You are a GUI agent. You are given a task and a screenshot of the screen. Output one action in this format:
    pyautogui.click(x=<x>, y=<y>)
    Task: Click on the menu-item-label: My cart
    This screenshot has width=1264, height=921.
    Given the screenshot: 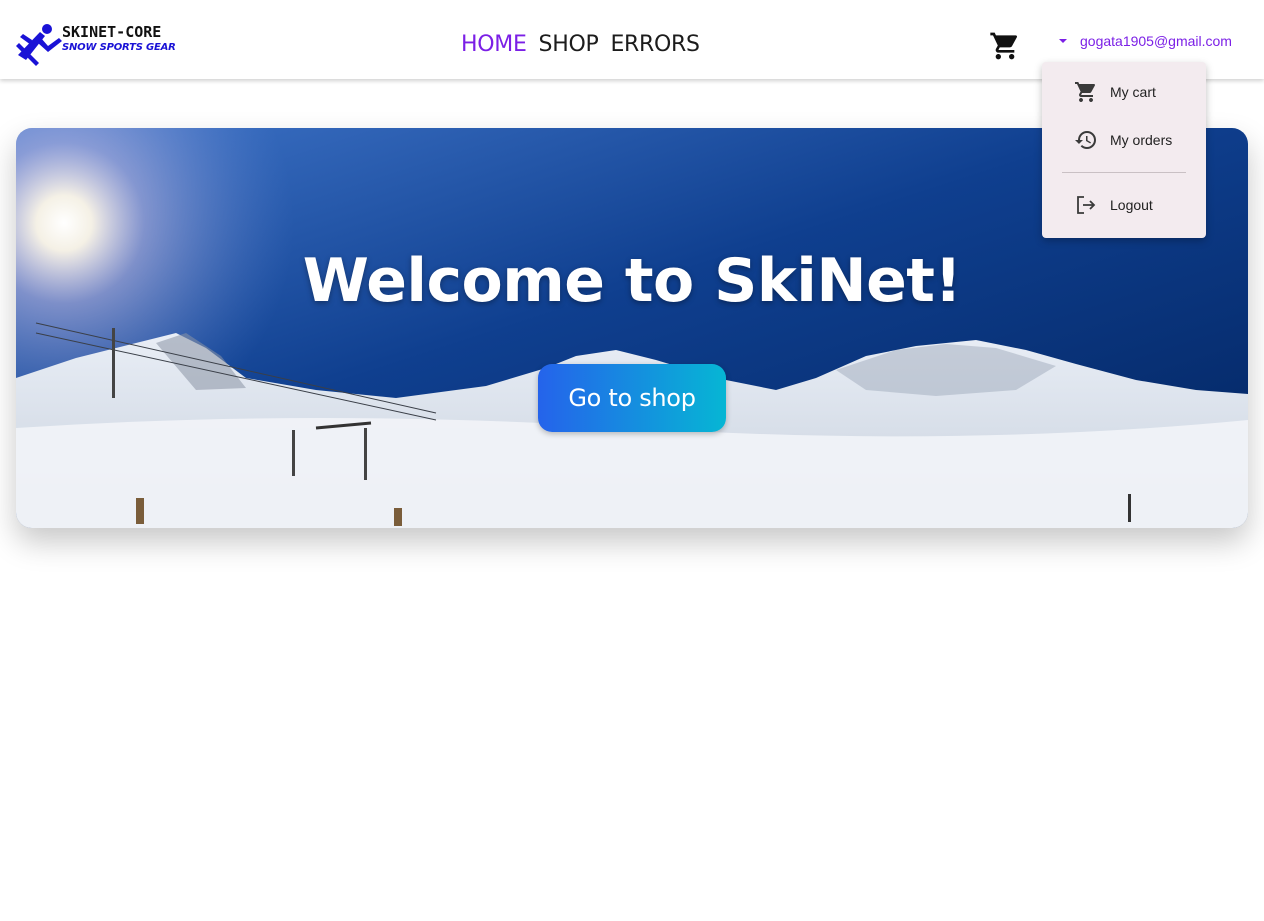 What is the action you would take?
    pyautogui.click(x=1133, y=92)
    